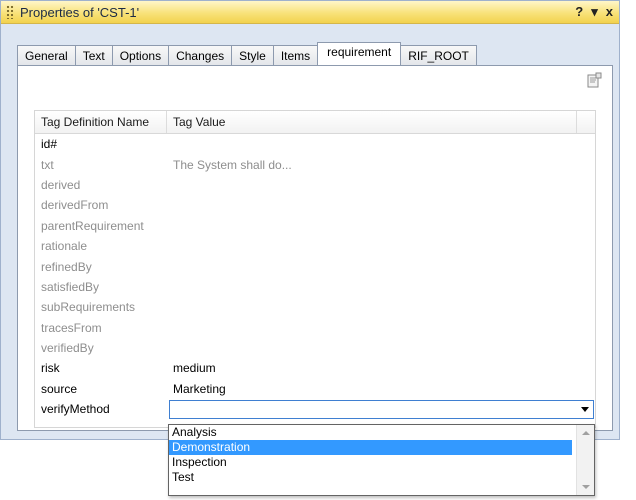  I want to click on table-row: parentRequirement, so click(315, 226).